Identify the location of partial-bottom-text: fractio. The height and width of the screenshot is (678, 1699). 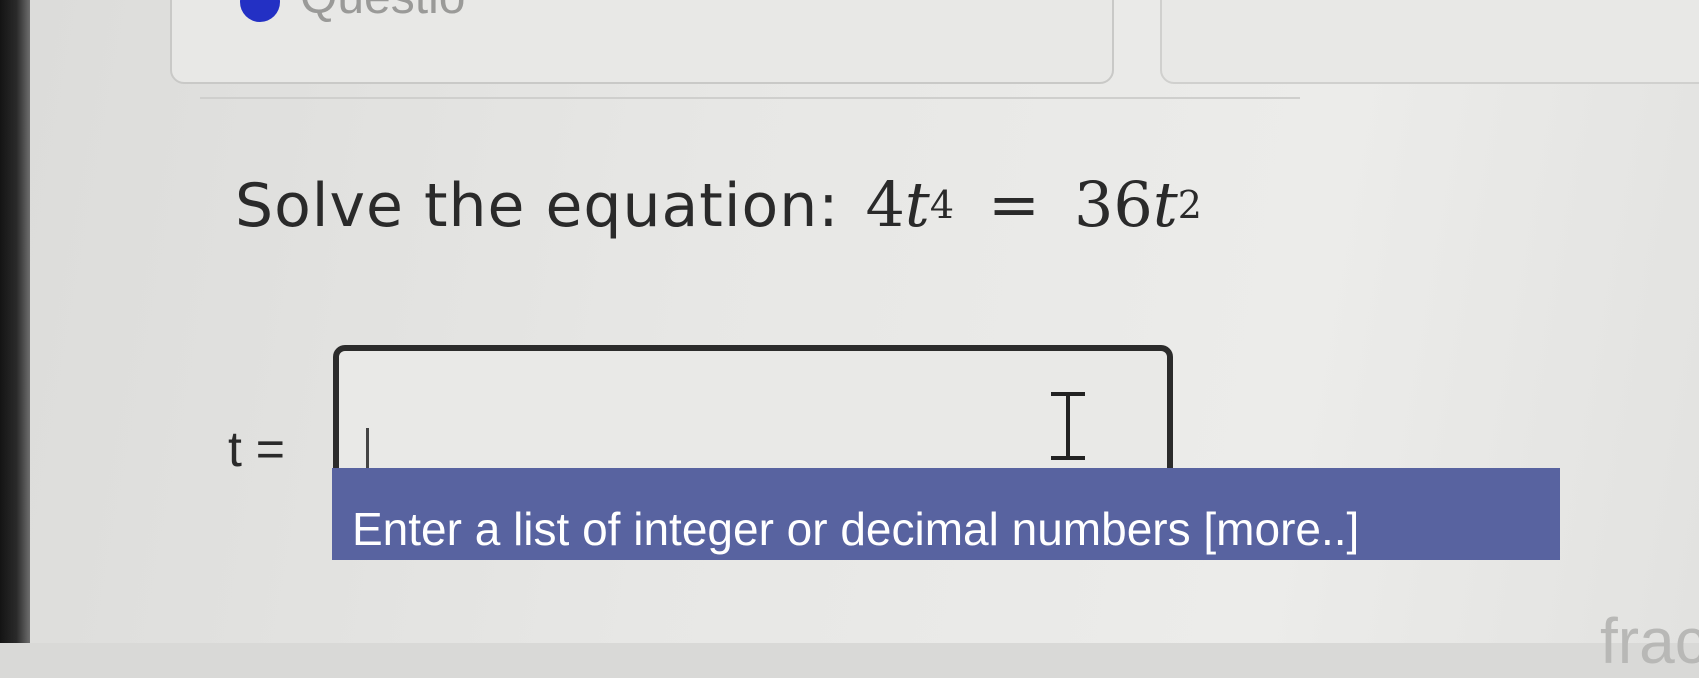
(1649, 641).